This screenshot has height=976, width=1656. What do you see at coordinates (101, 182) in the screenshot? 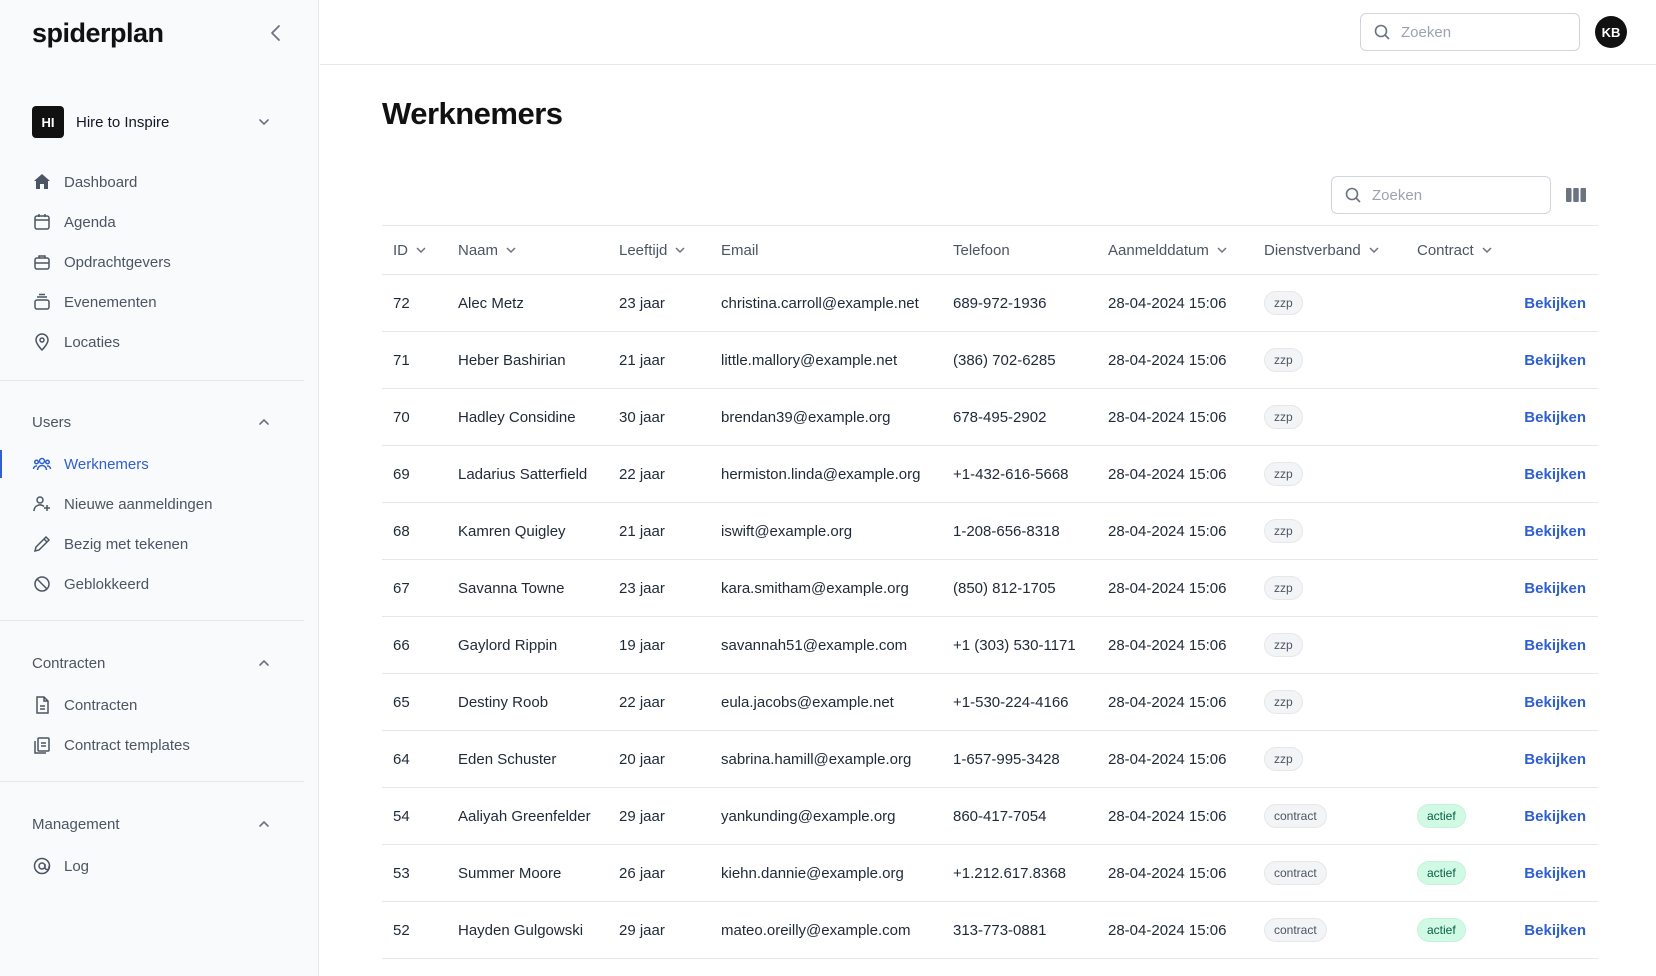
I see `nav-label: Dashboard` at bounding box center [101, 182].